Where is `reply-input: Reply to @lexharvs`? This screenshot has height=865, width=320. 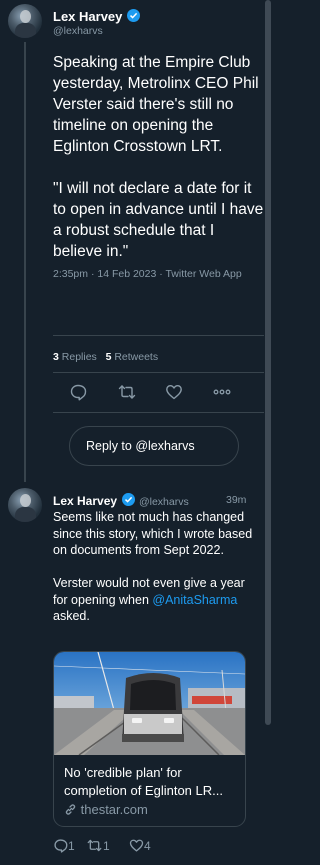
reply-input: Reply to @lexharvs is located at coordinates (154, 446).